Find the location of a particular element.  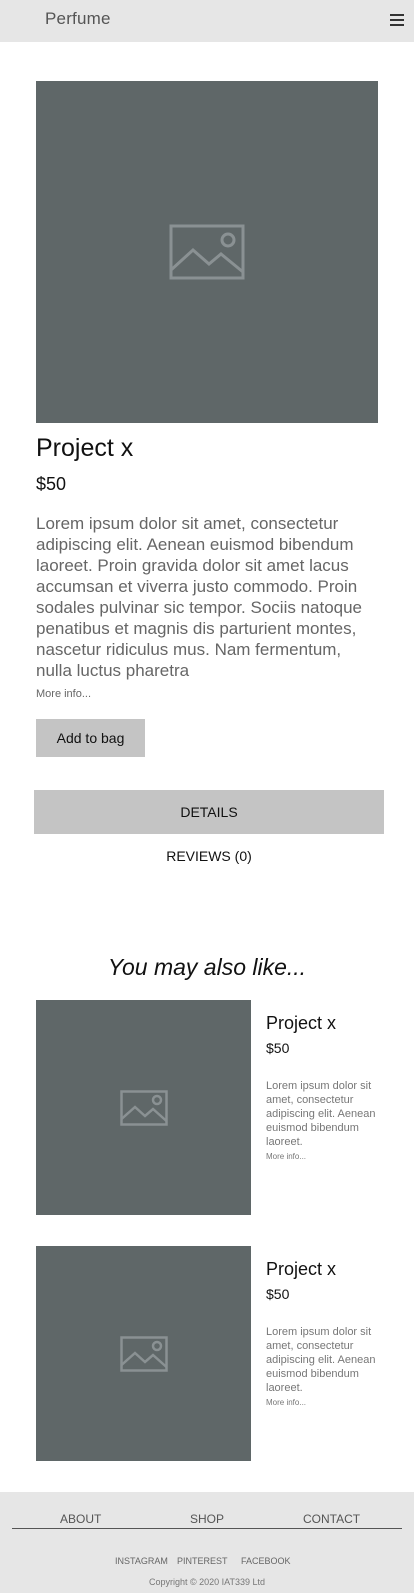

tab-details: DETAILS is located at coordinates (209, 812).